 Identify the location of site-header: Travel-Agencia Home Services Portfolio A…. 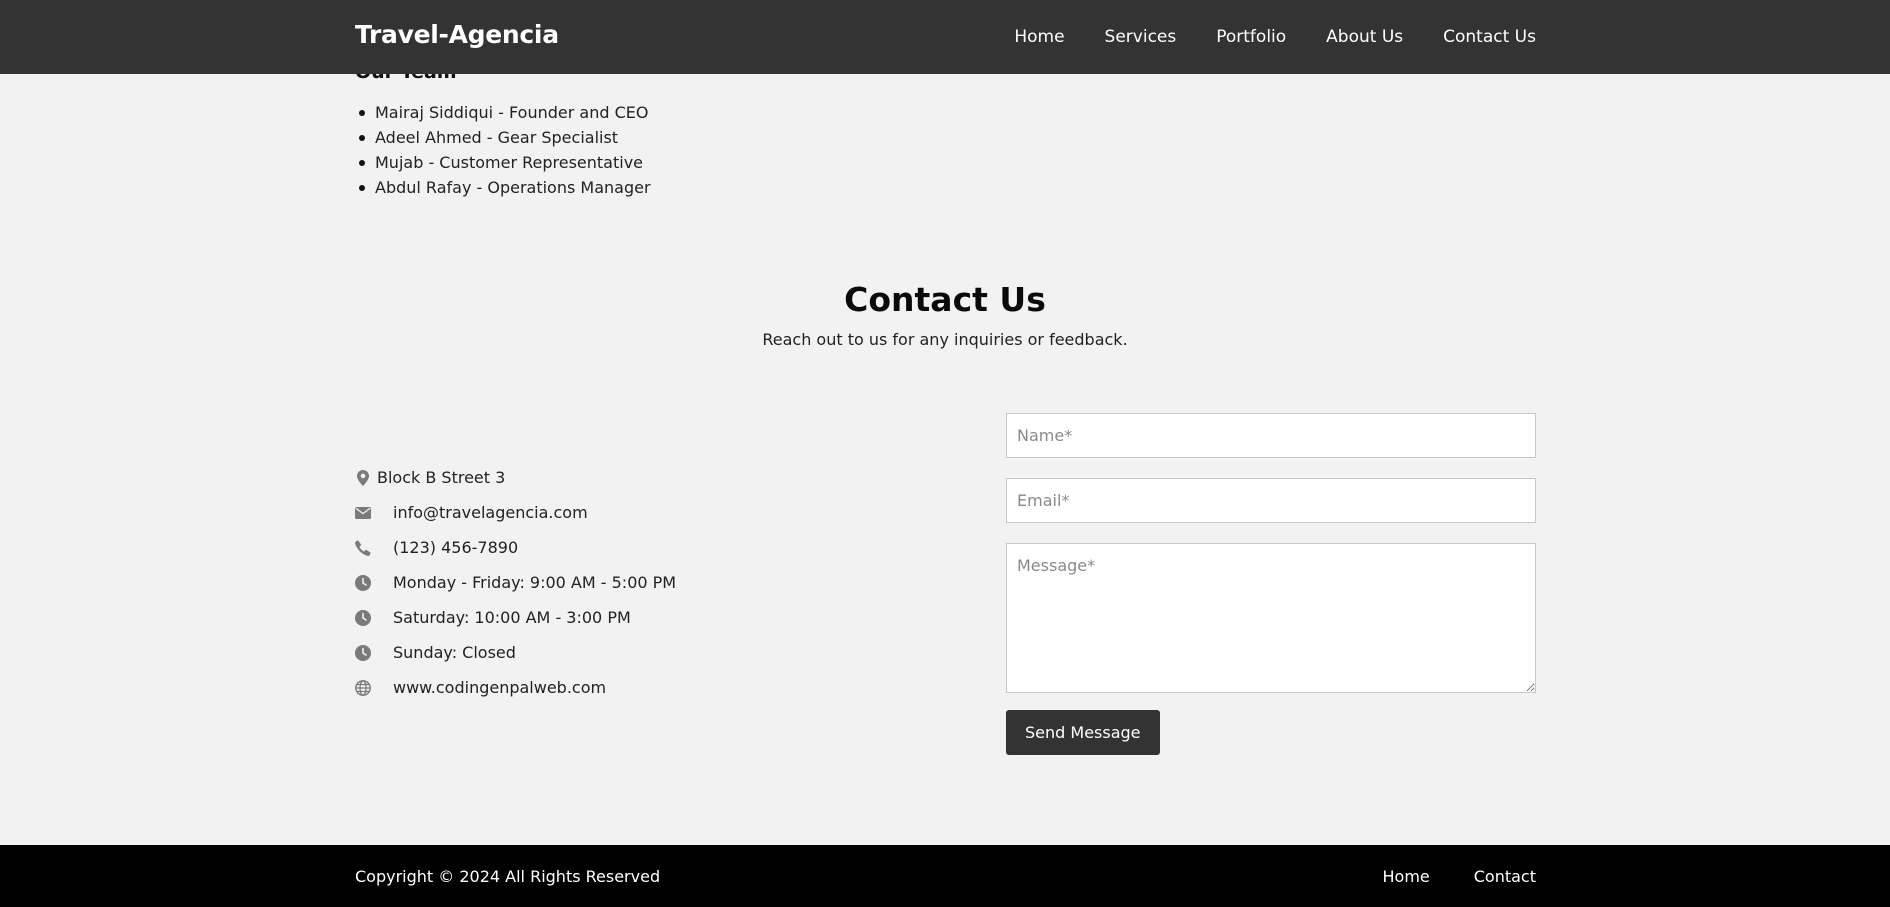
(945, 37).